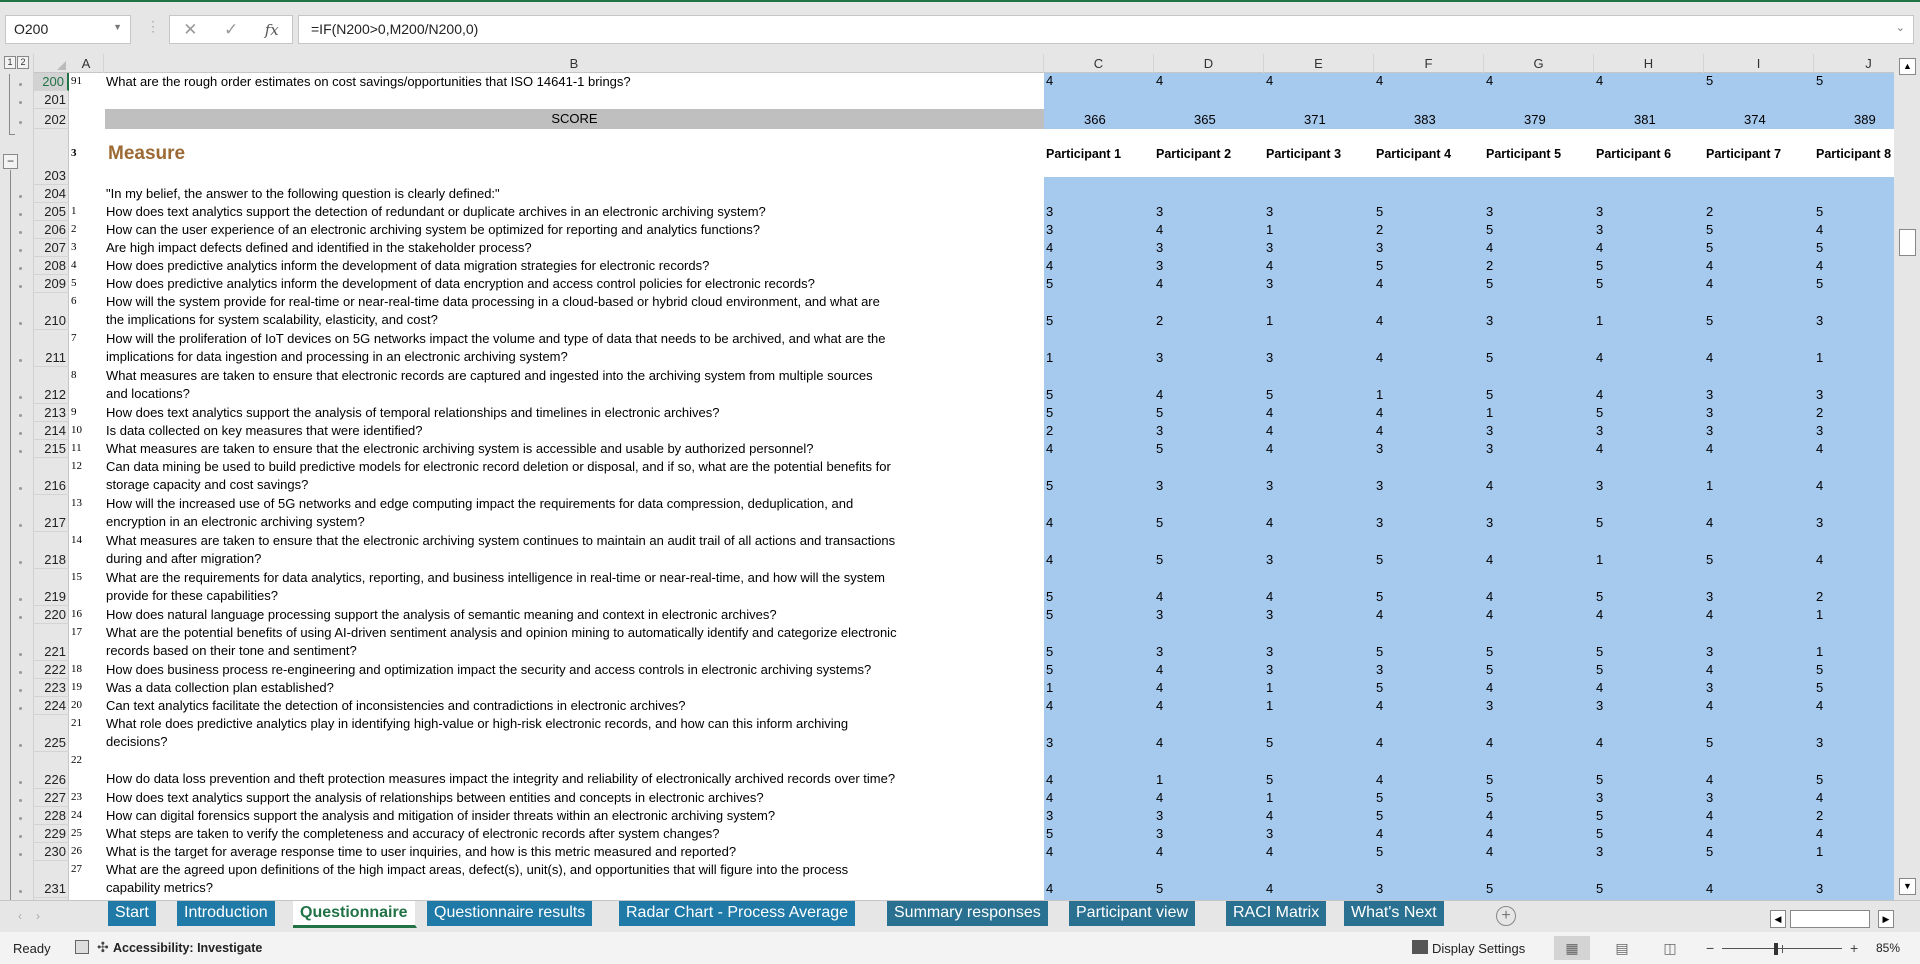 This screenshot has height=964, width=1920. I want to click on row-header: 222, so click(51, 670).